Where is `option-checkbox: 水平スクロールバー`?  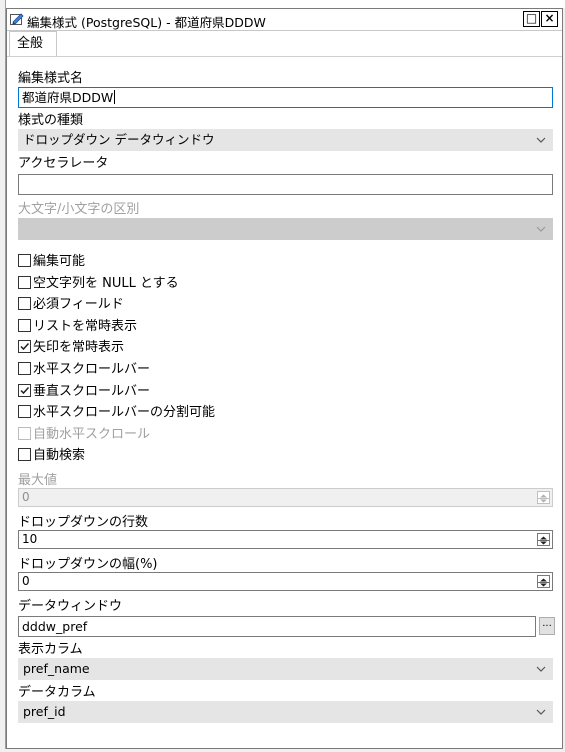 option-checkbox: 水平スクロールバー is located at coordinates (84, 369).